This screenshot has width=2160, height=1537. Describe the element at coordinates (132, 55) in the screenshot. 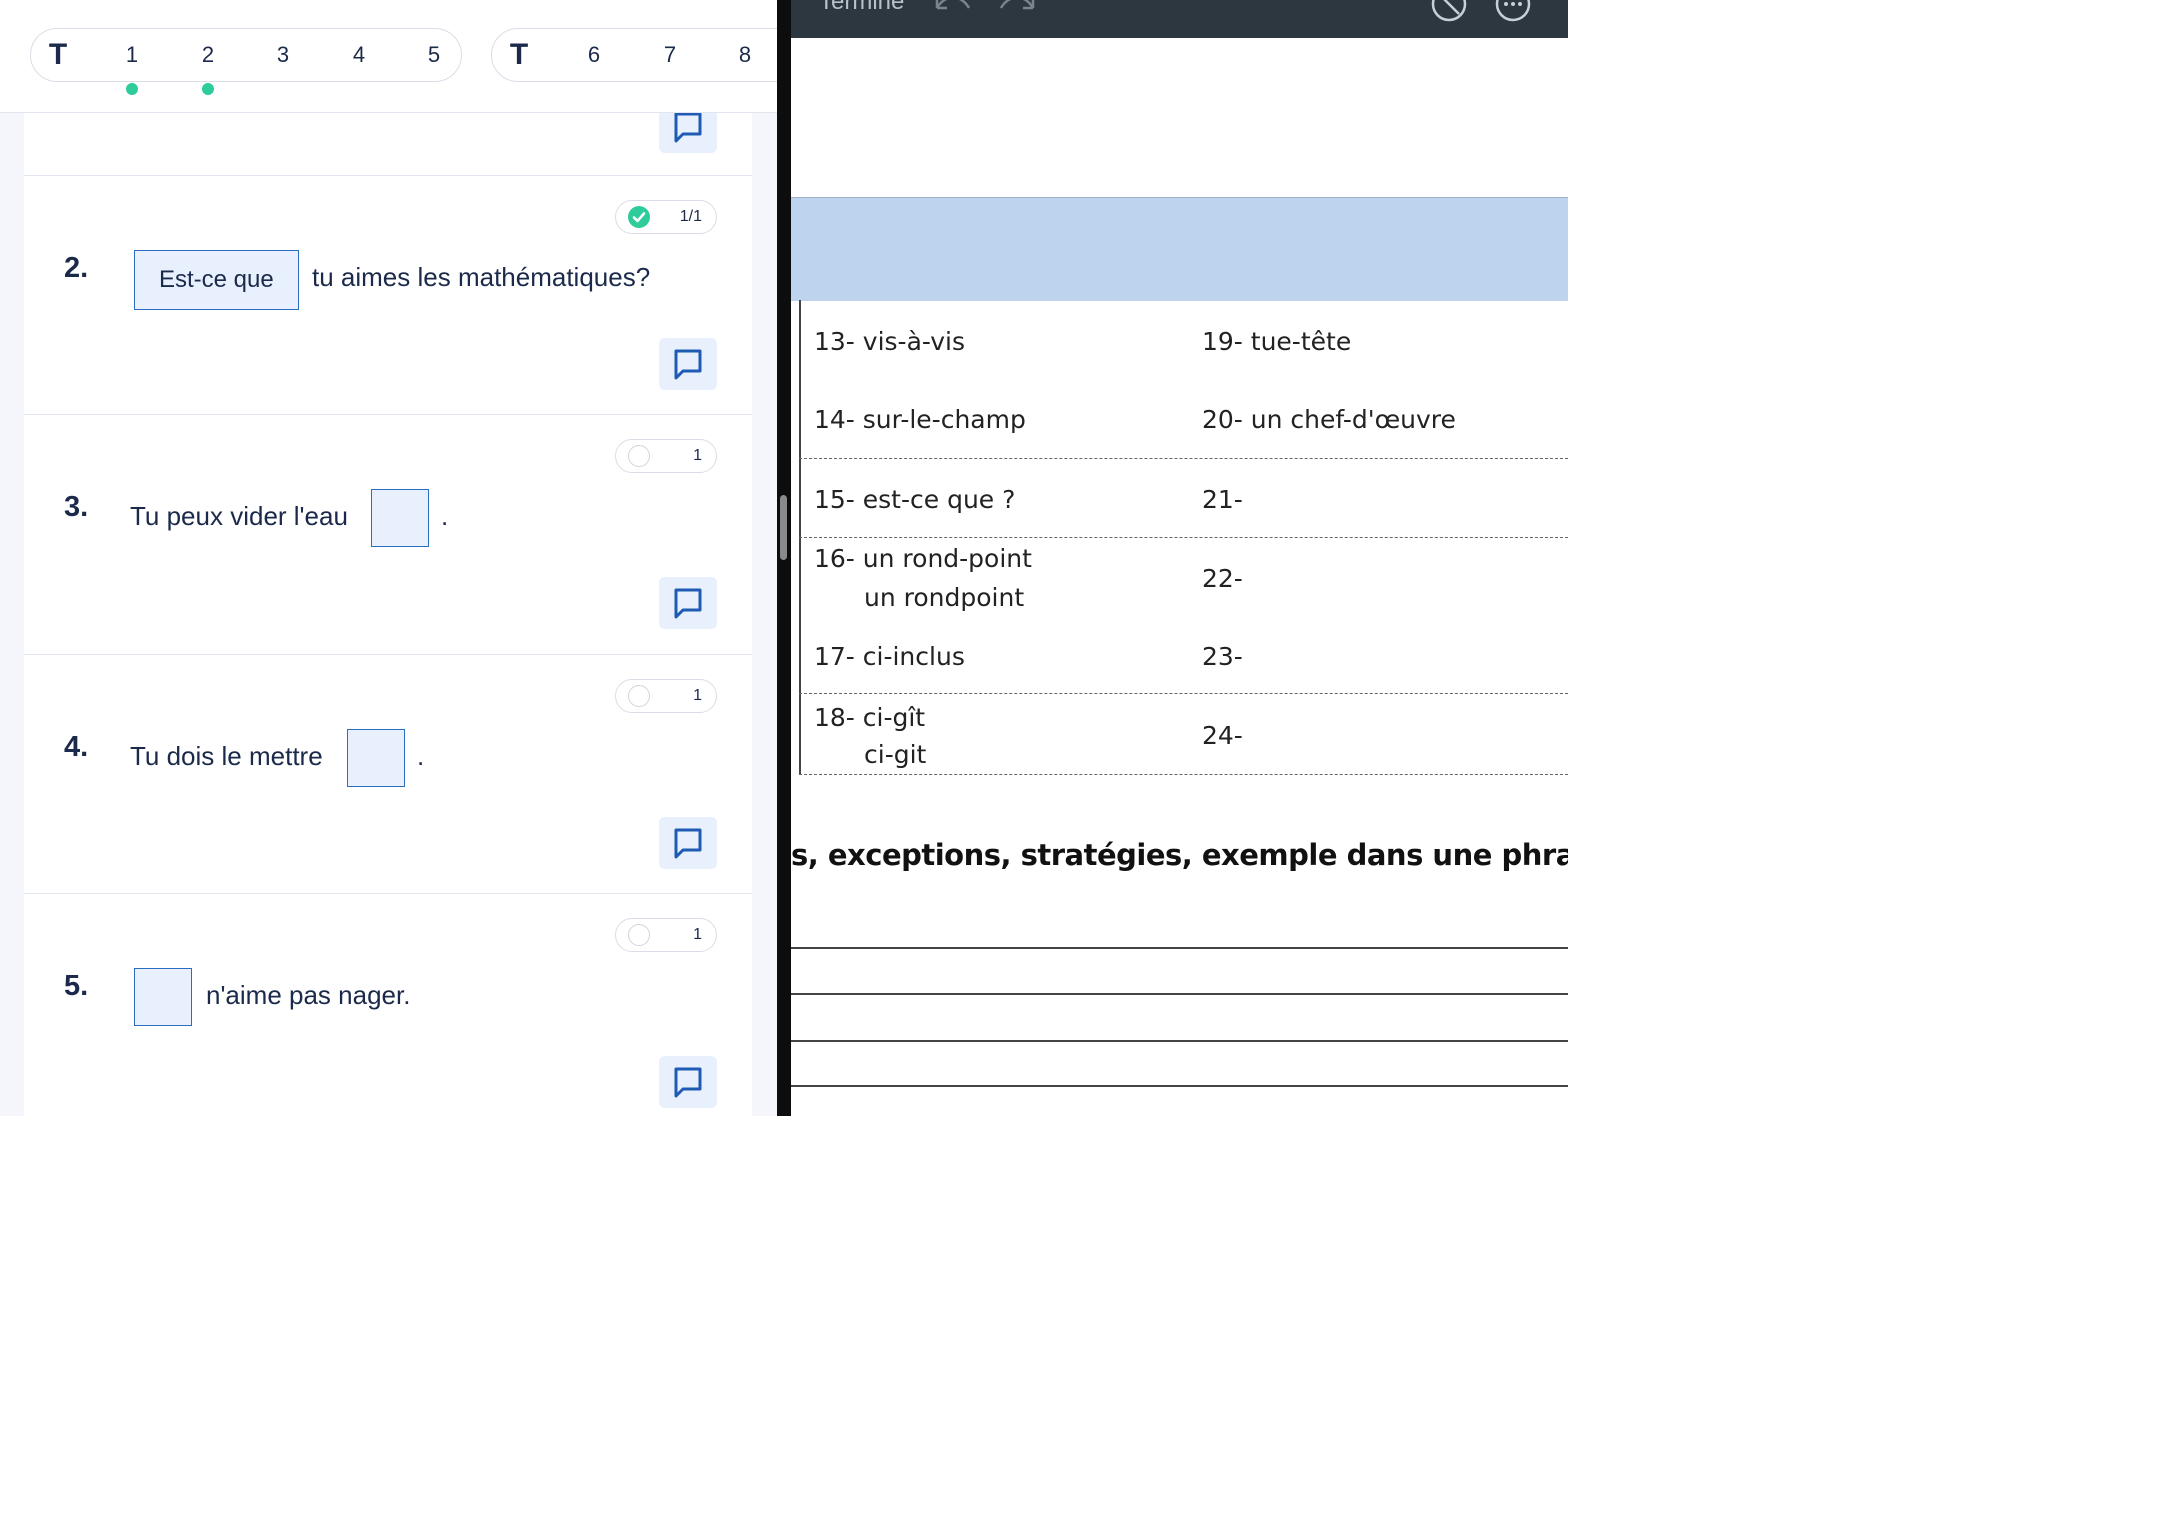

I see `nav-item-1: 1` at that location.